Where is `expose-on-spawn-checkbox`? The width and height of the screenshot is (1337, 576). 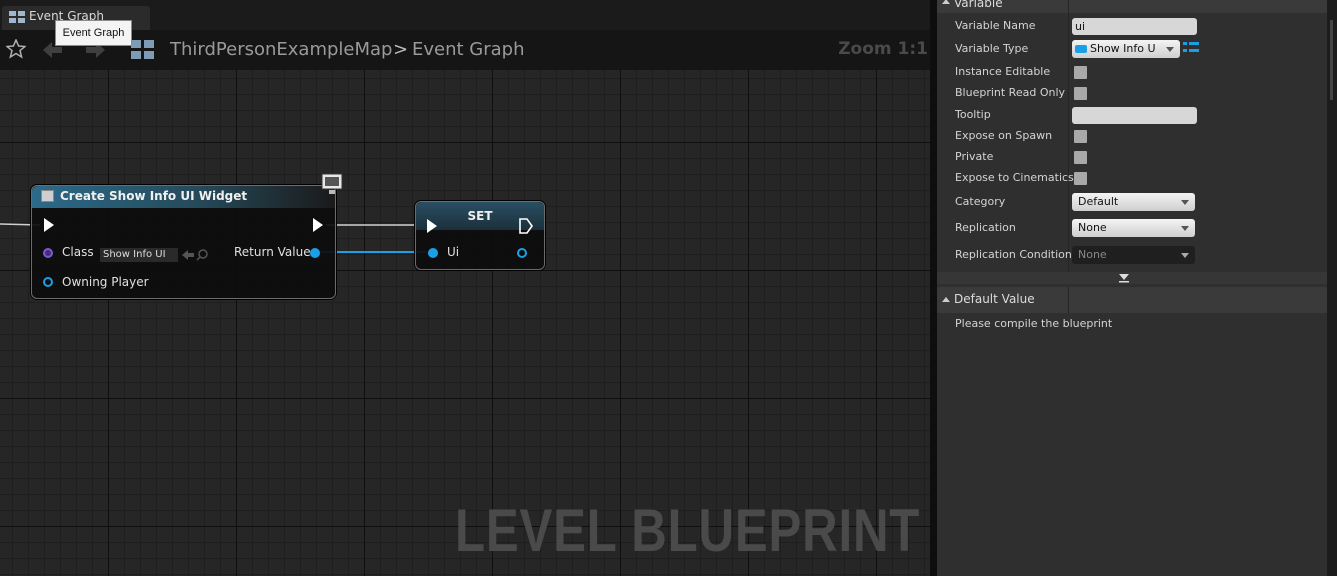 expose-on-spawn-checkbox is located at coordinates (1080, 136).